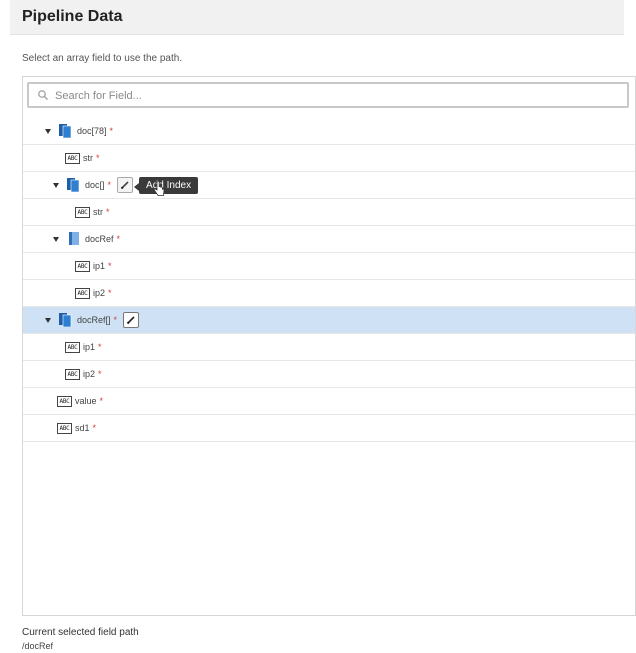 This screenshot has height=653, width=636. Describe the element at coordinates (80, 632) in the screenshot. I see `selected-path-label: Current selected field path` at that location.